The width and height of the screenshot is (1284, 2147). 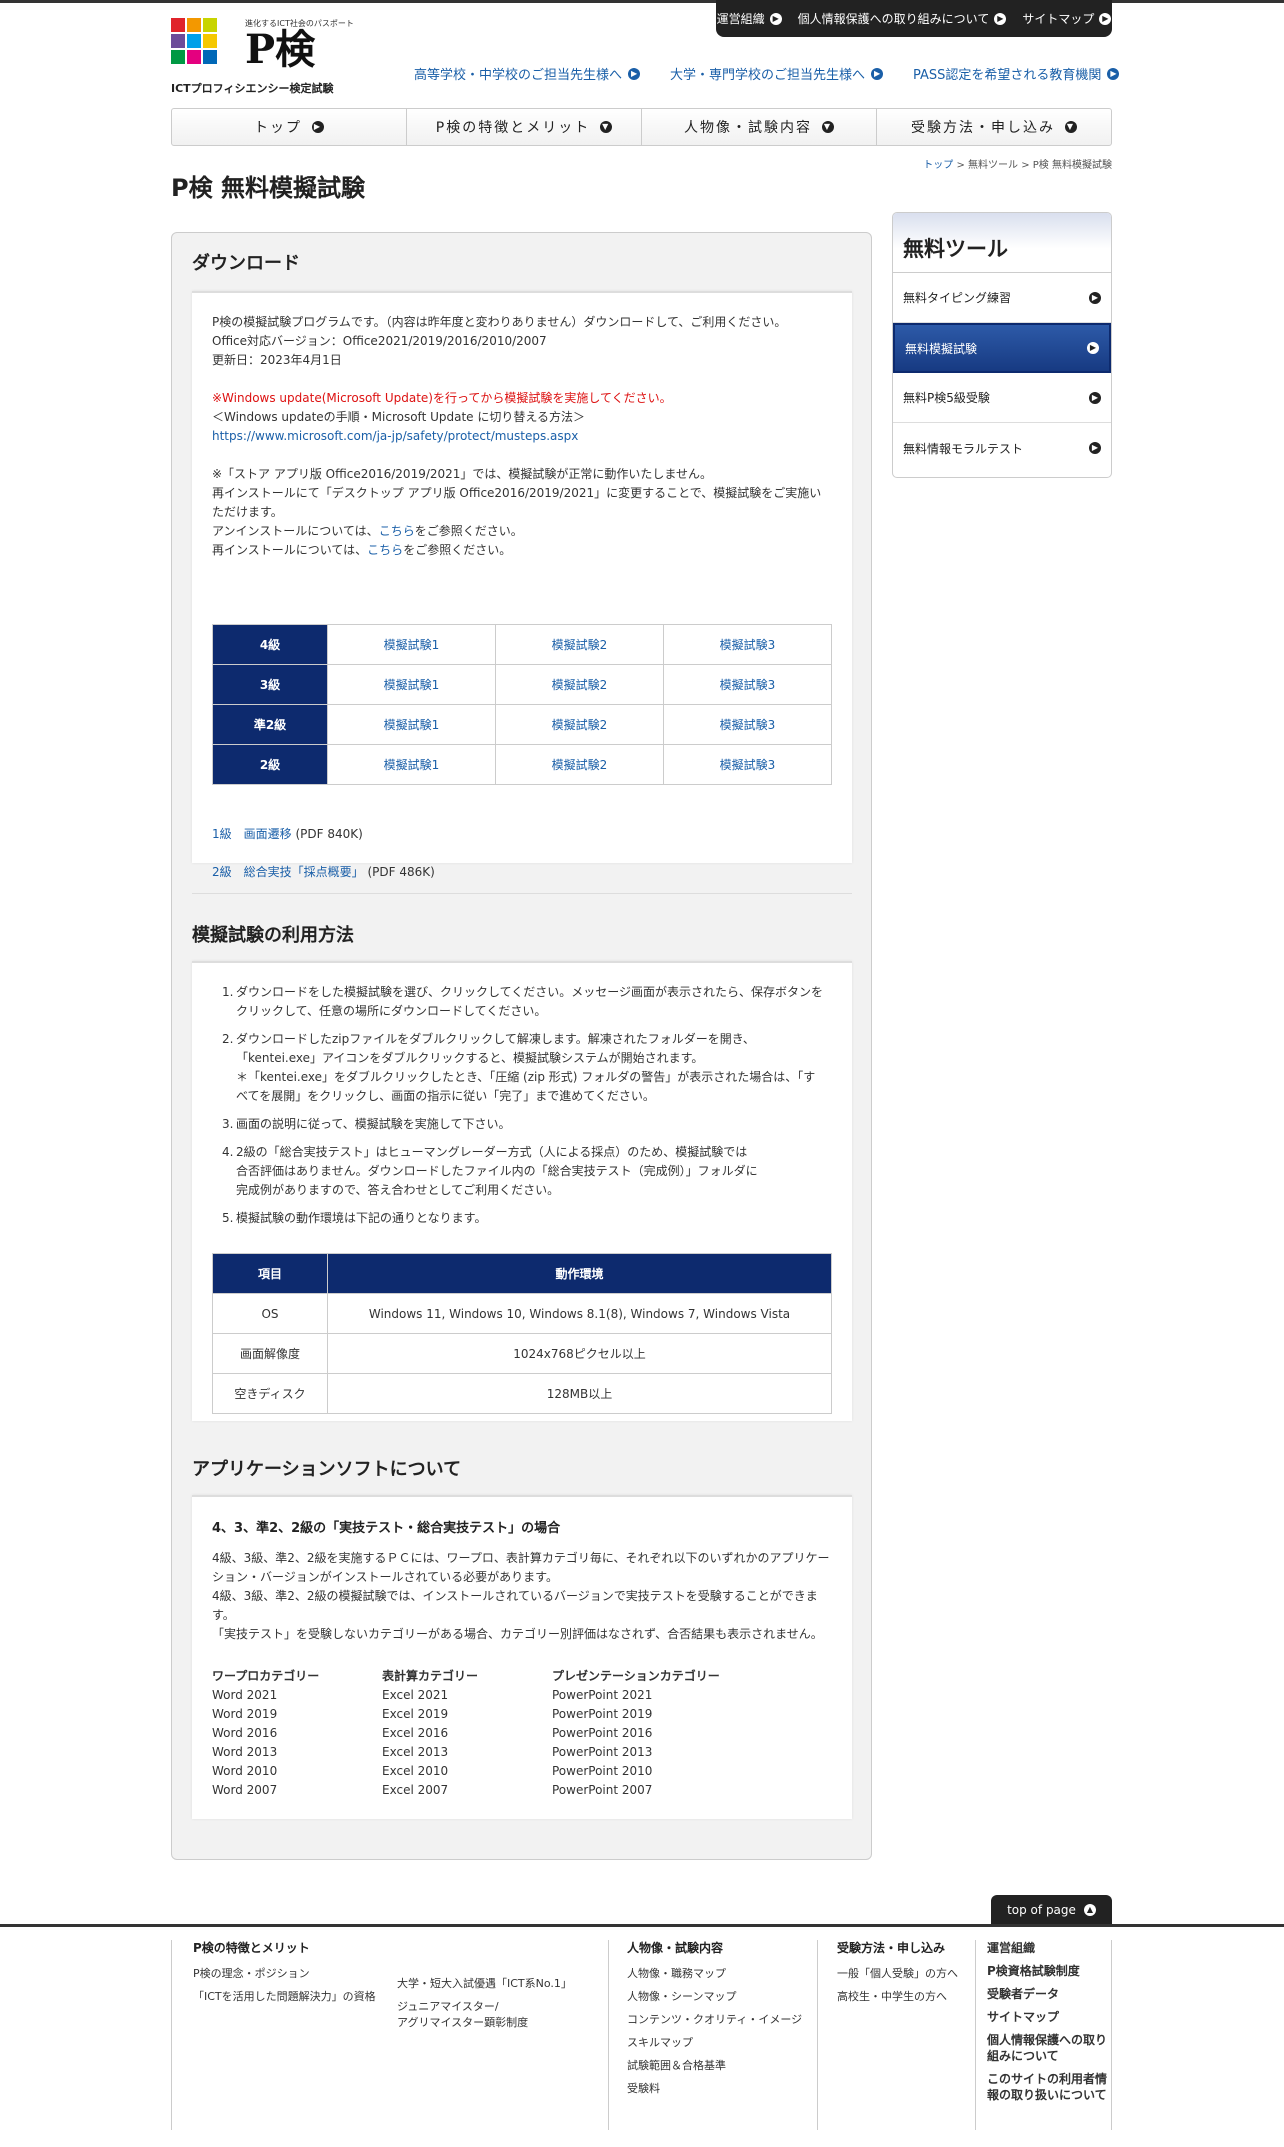 I want to click on env-item: 画面解像度, so click(x=270, y=1353).